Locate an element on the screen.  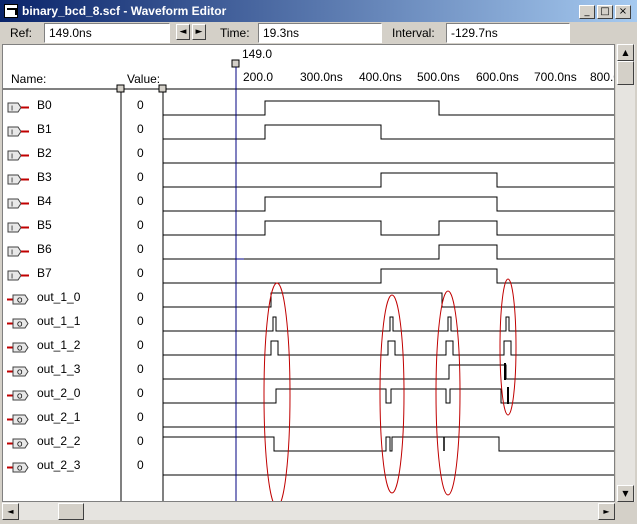
scroll-left-button: ◄ is located at coordinates (10, 511).